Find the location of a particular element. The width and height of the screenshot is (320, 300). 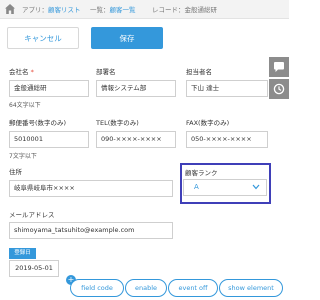

address-label: 住所 is located at coordinates (15, 172).